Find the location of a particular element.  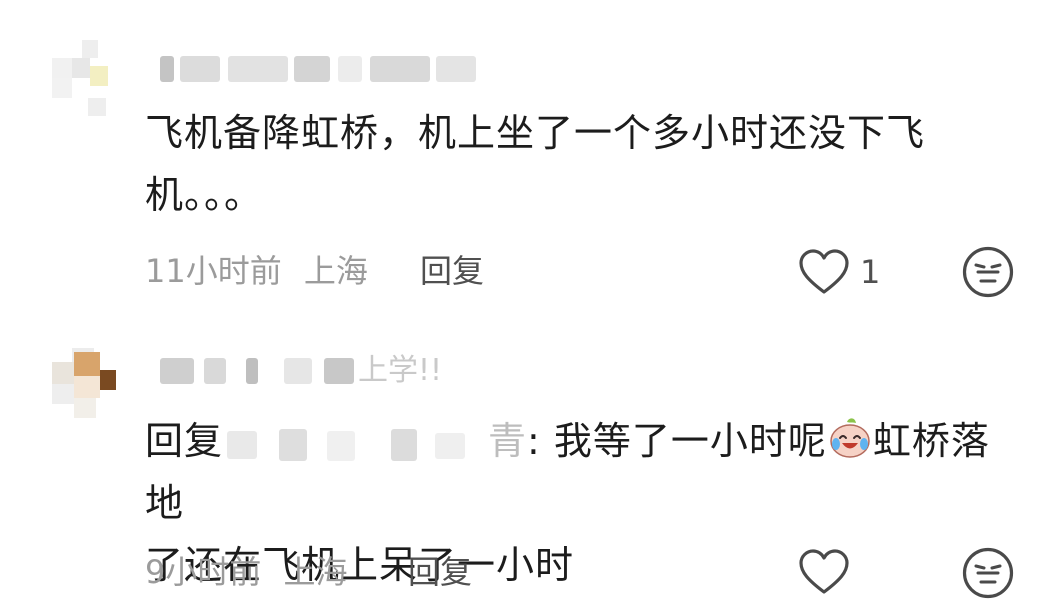

username-suffix: 上学!! is located at coordinates (400, 370).